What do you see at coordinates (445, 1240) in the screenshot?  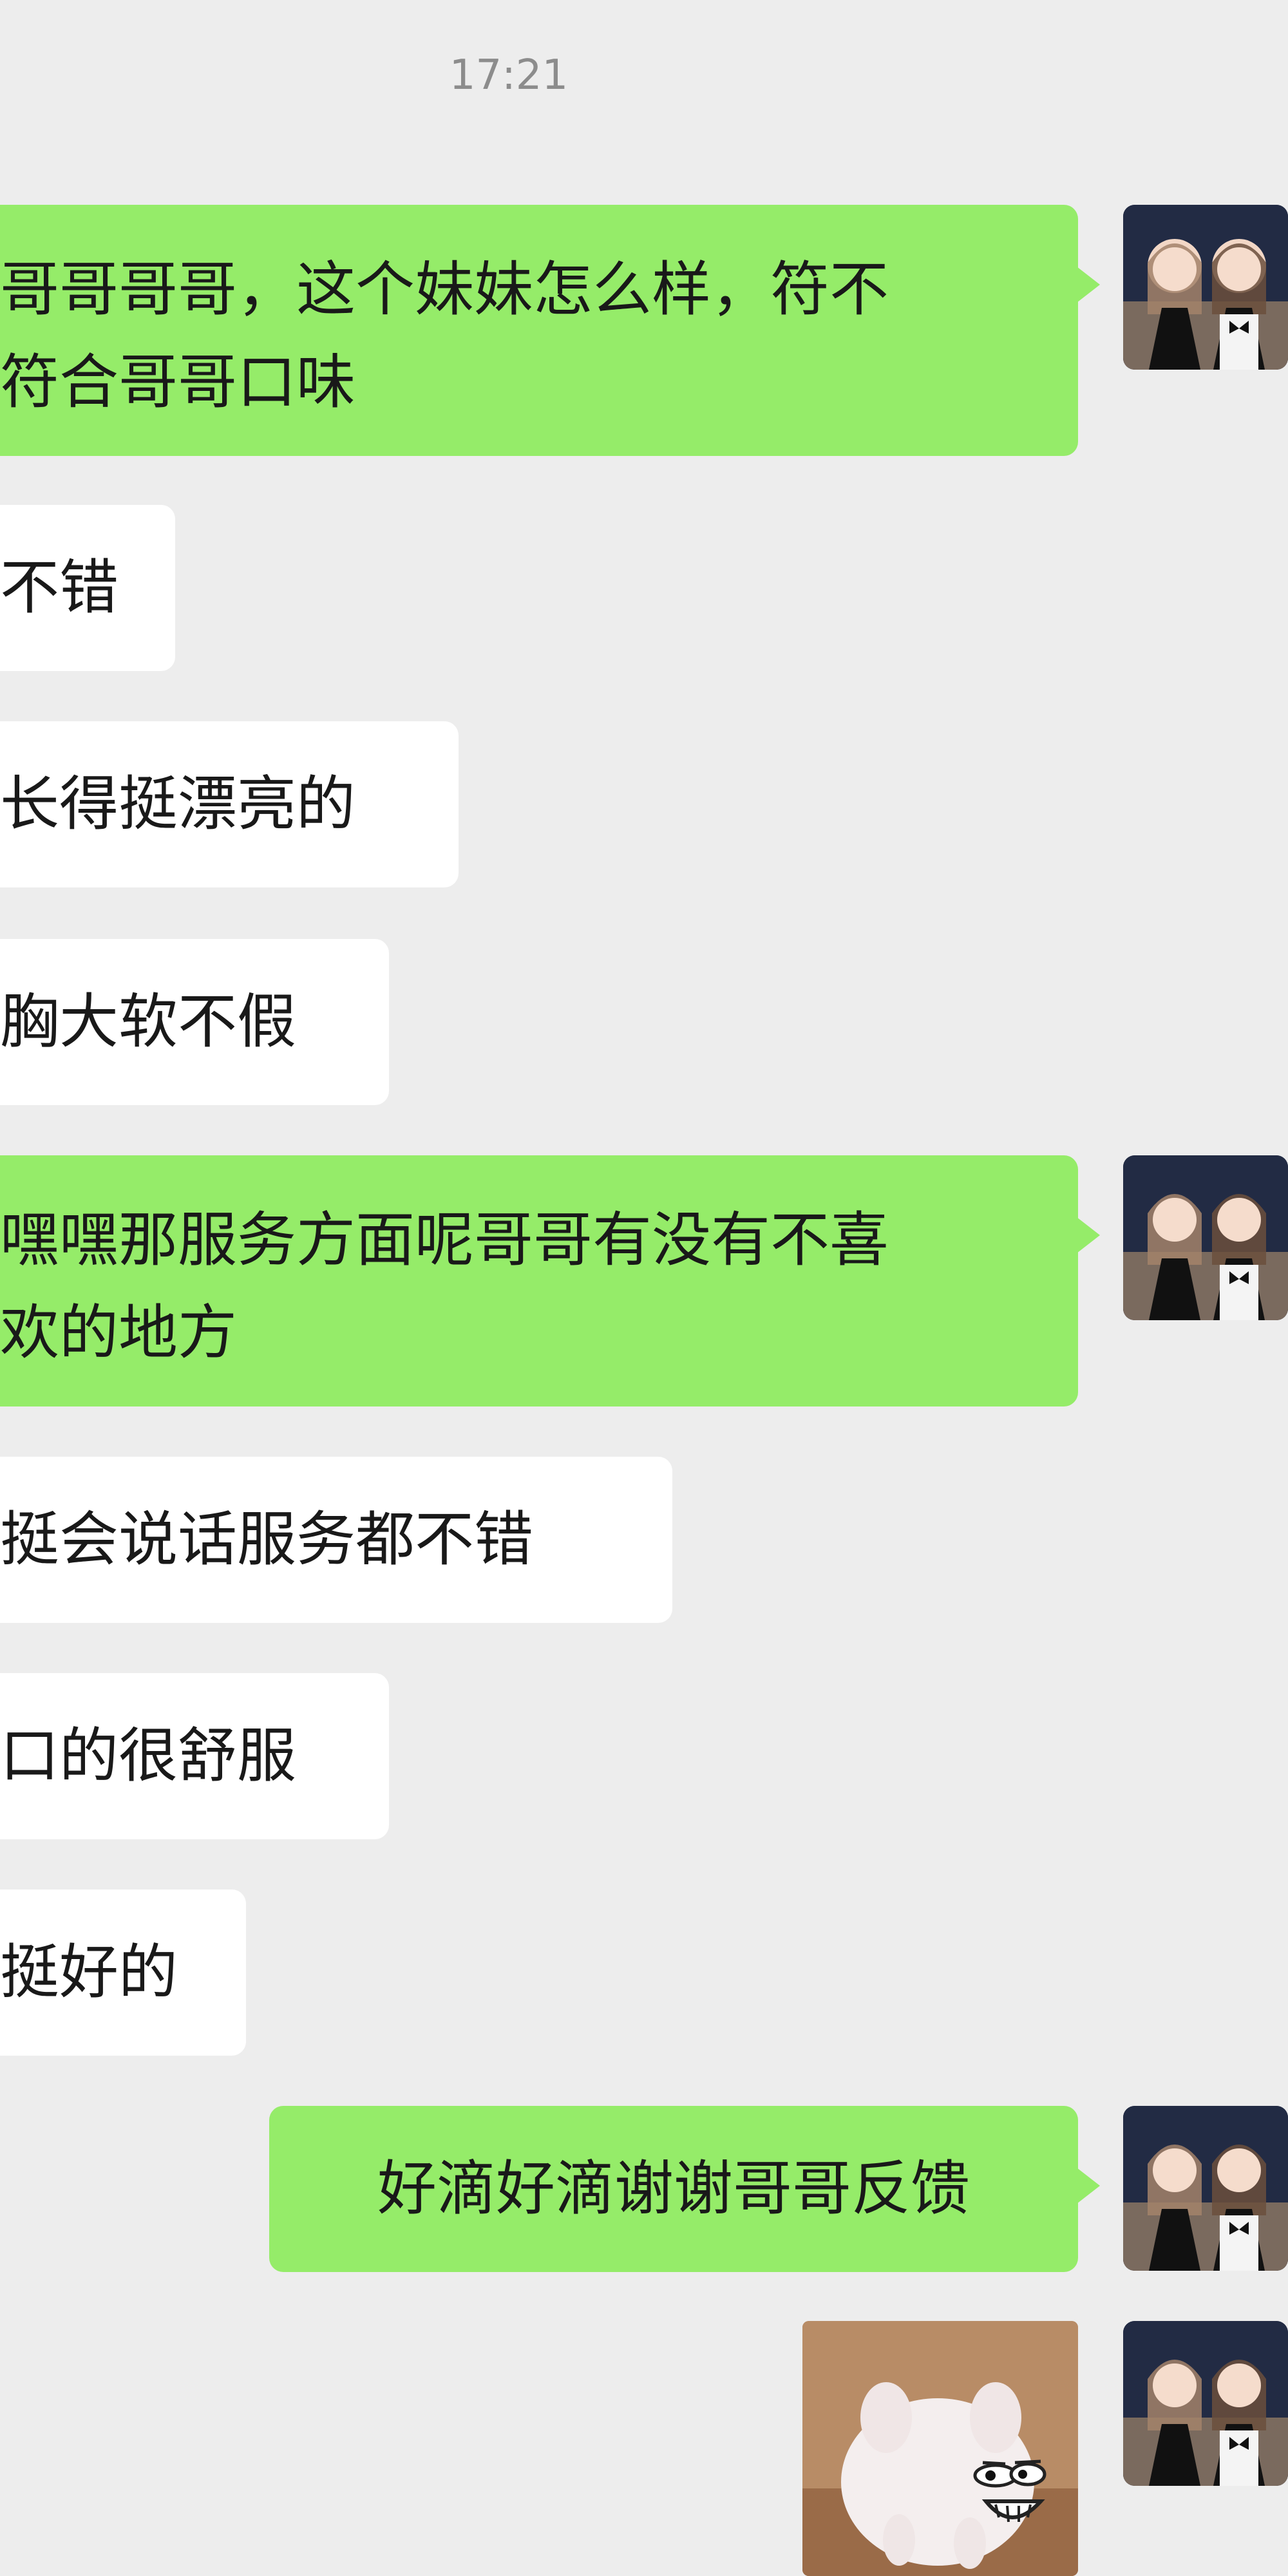 I see `message-text-line: 嘿嘿那服务方面呢哥哥有没有不喜` at bounding box center [445, 1240].